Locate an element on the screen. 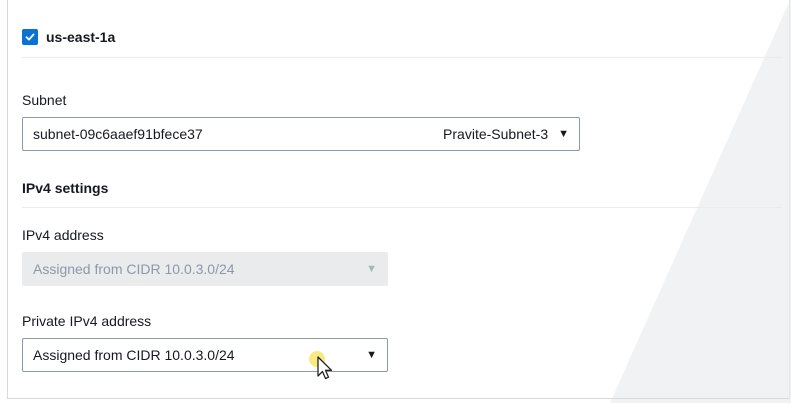 Image resolution: width=791 pixels, height=403 pixels. ipv4-address-value: Assigned from CIDR 10.0.3.0/24 is located at coordinates (134, 269).